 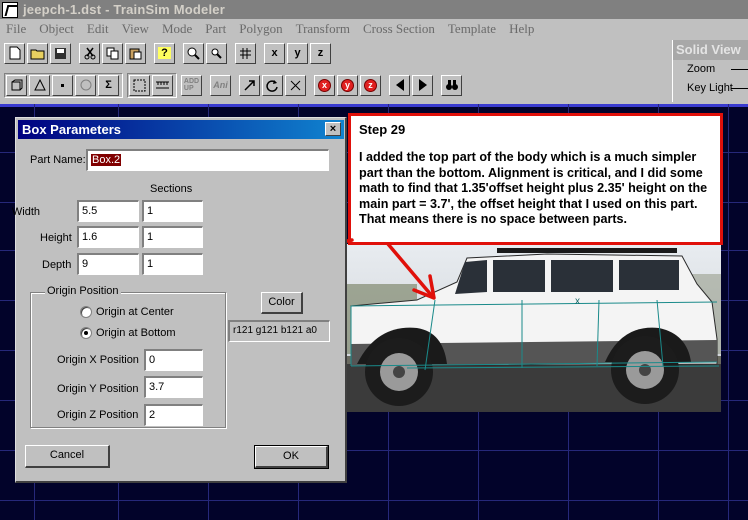 I want to click on origin-center-label: Origin at Center, so click(x=135, y=312).